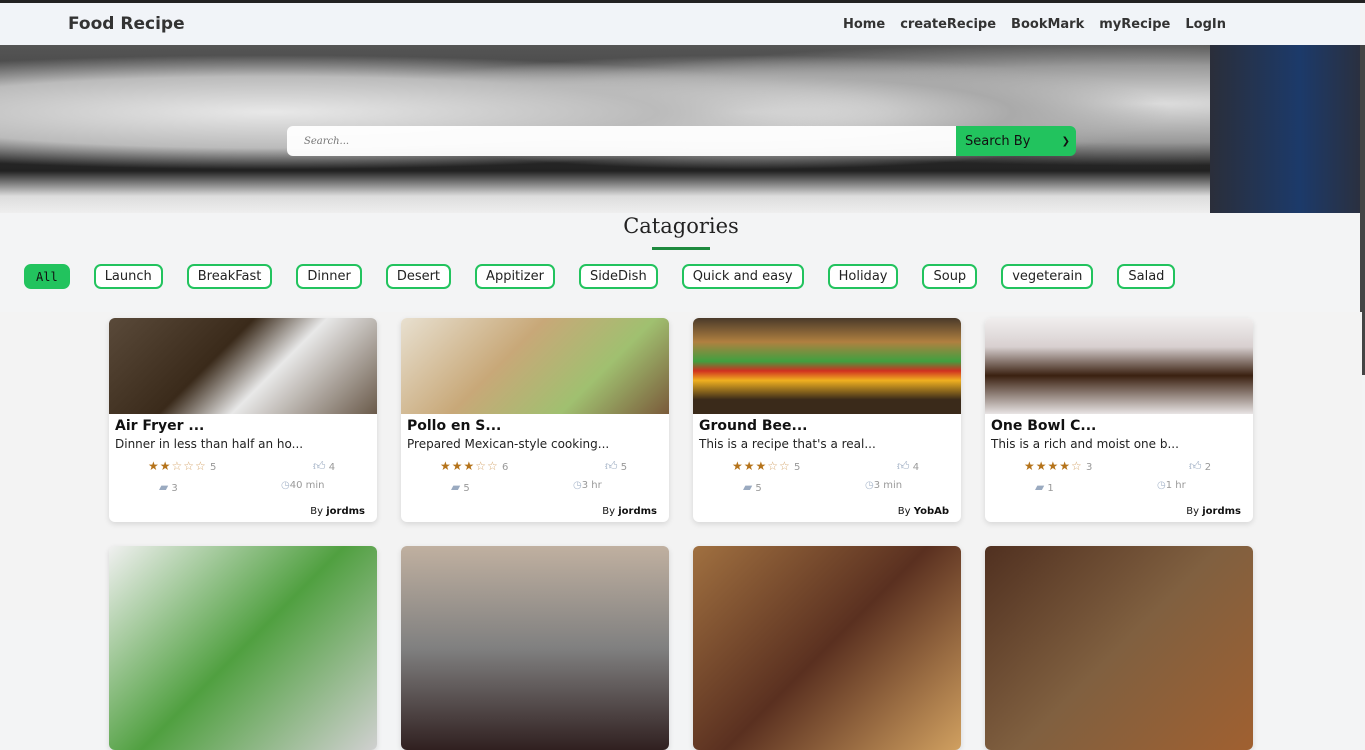 This screenshot has height=750, width=1365. I want to click on rating: ★★★★☆ 3, so click(1058, 466).